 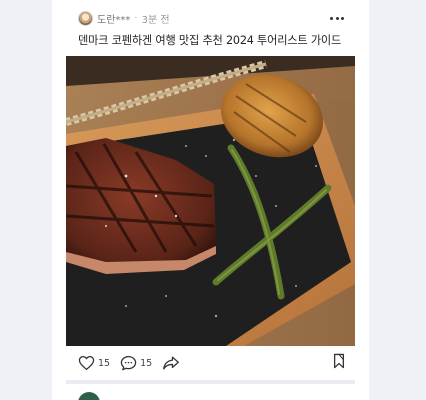 I want to click on share-icon, so click(x=171, y=363).